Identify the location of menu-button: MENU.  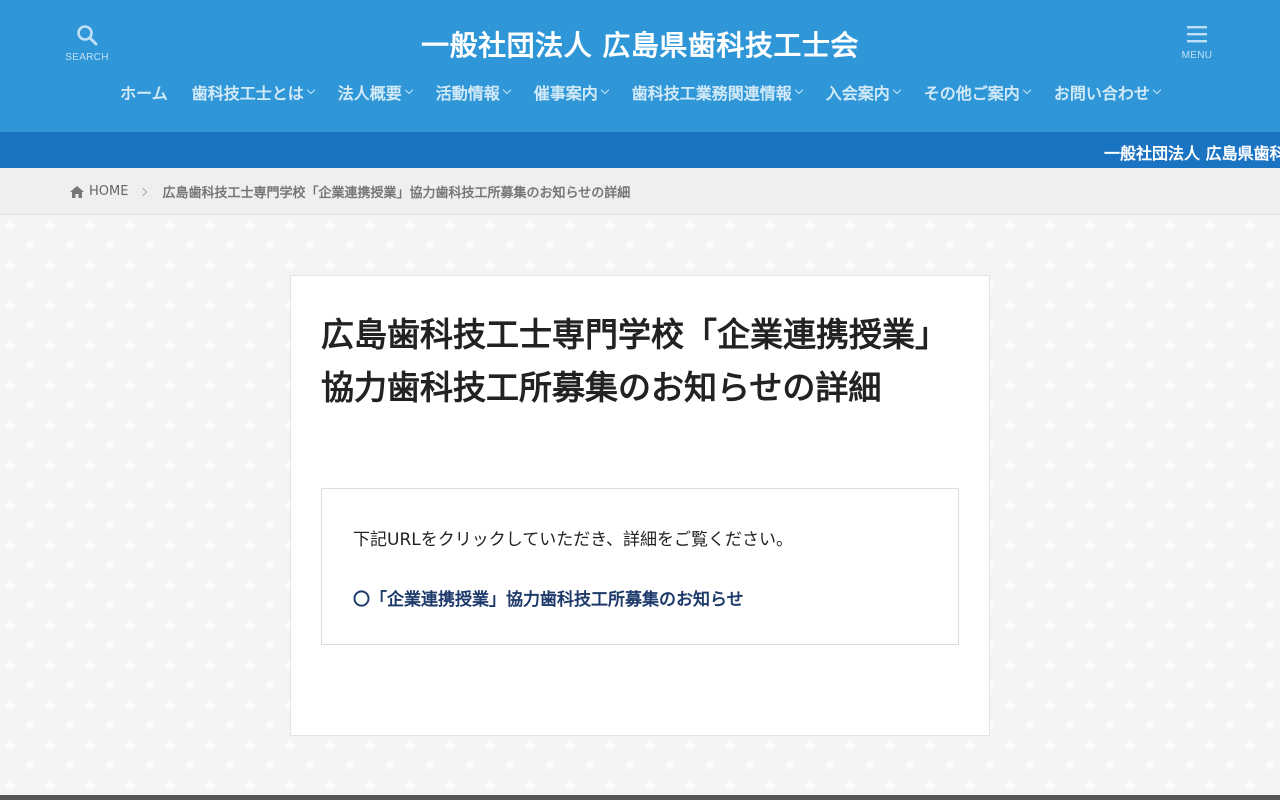
(1197, 42).